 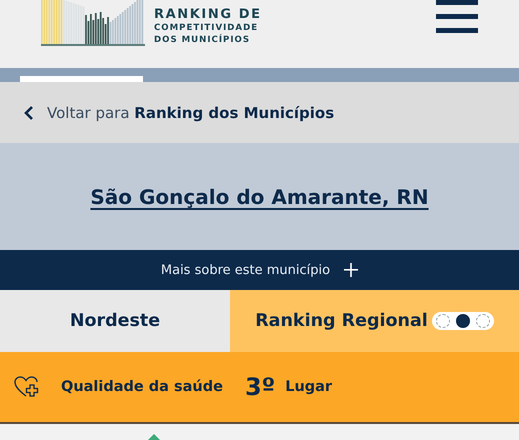 What do you see at coordinates (351, 270) in the screenshot?
I see `plus-icon` at bounding box center [351, 270].